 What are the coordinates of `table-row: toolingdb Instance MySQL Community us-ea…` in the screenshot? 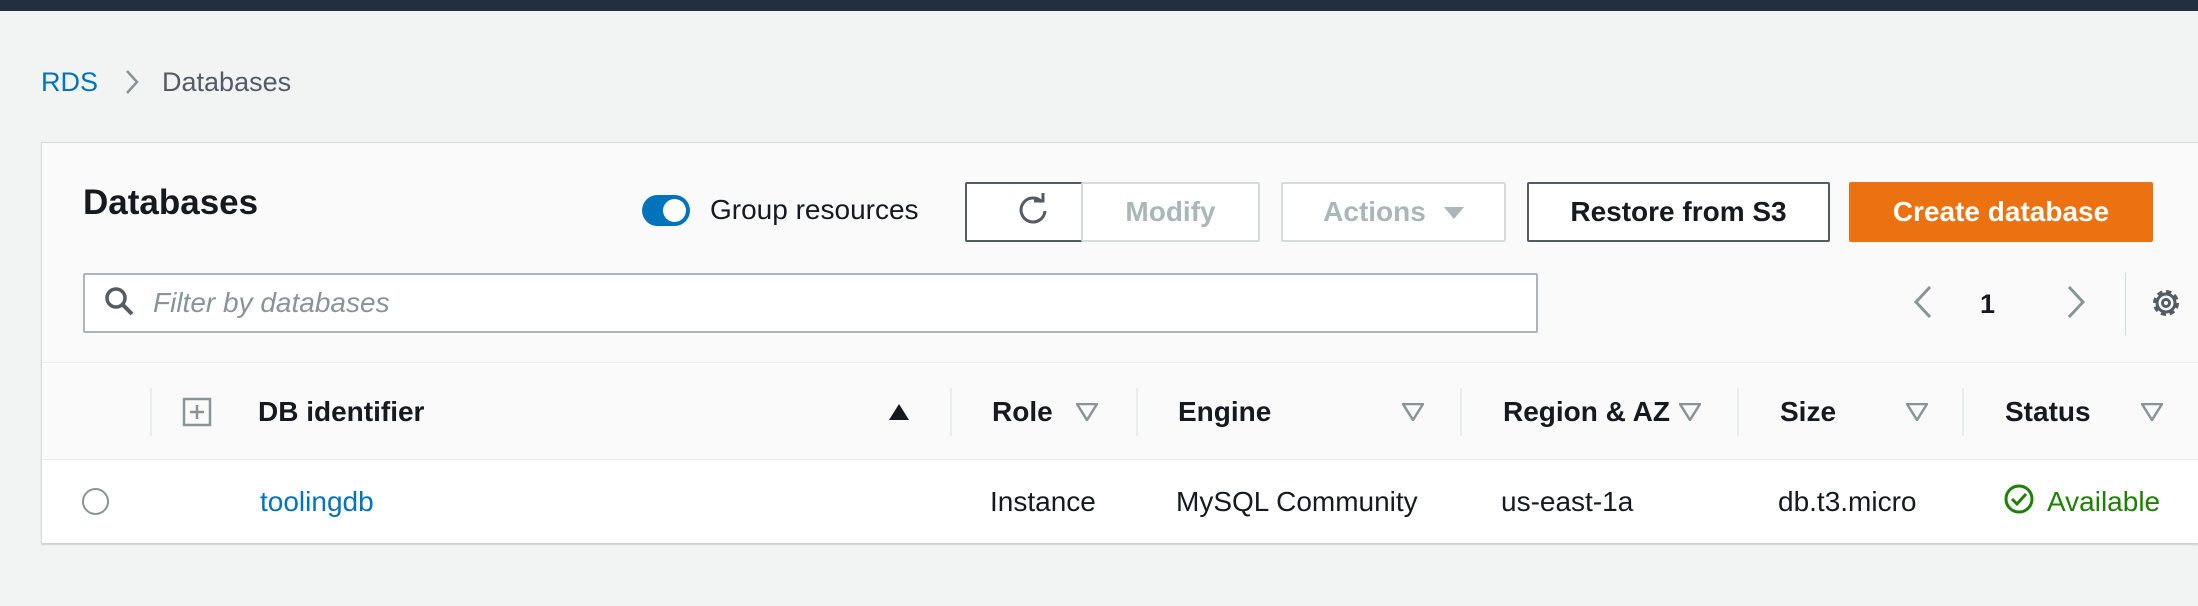 It's located at (1120, 502).